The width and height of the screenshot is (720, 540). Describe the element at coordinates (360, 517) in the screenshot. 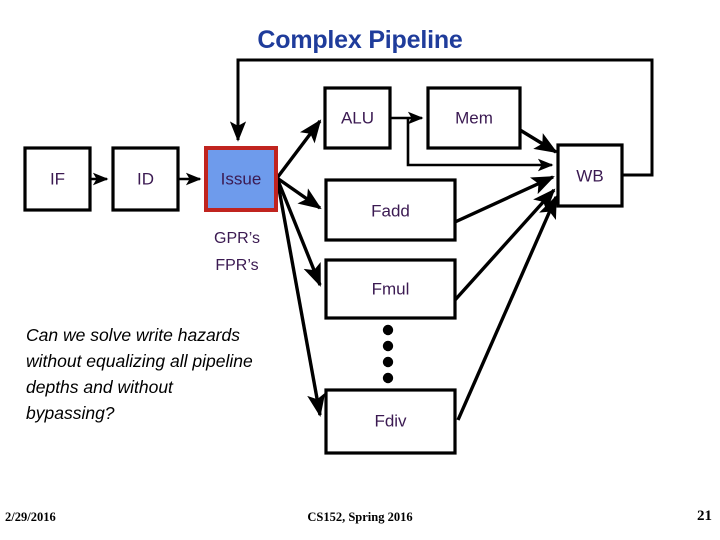

I see `footer-course: CS152, Spring 2016` at that location.